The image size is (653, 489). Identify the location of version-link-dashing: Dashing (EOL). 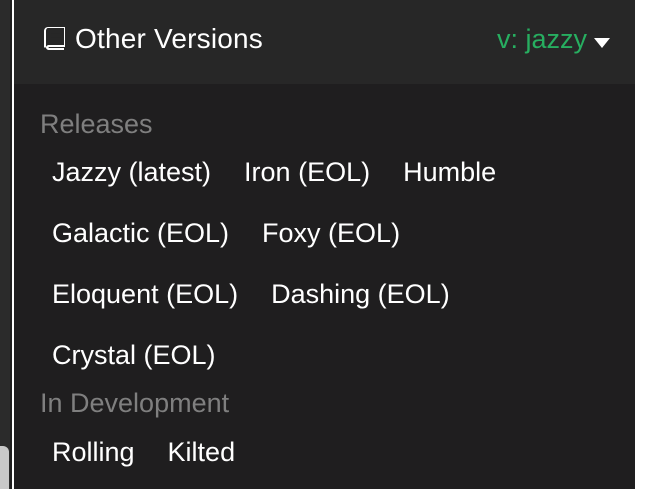
(360, 294).